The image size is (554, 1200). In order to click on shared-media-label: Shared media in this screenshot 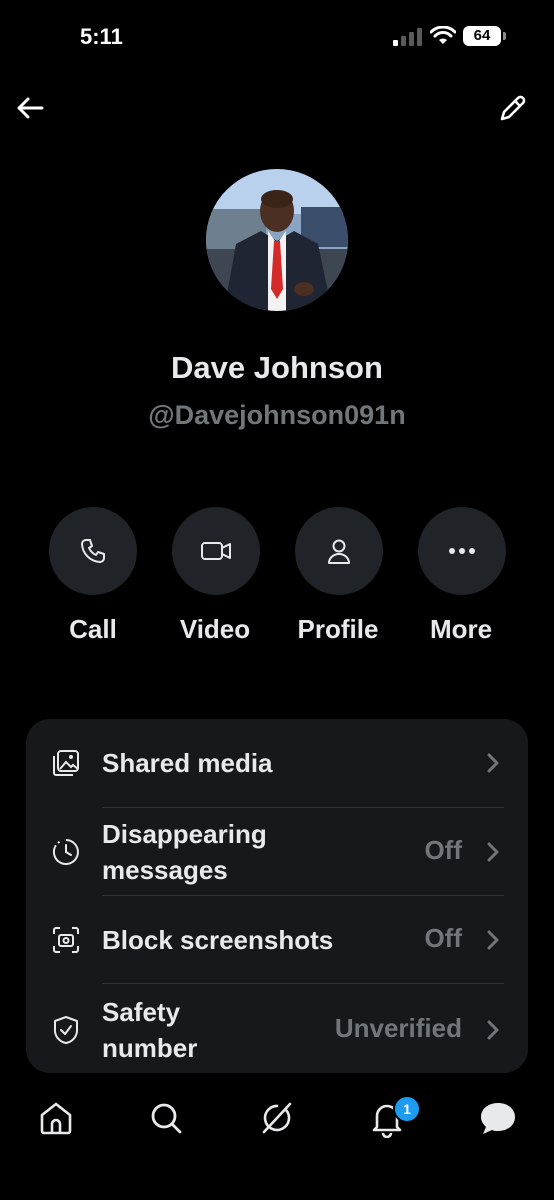, I will do `click(187, 763)`.